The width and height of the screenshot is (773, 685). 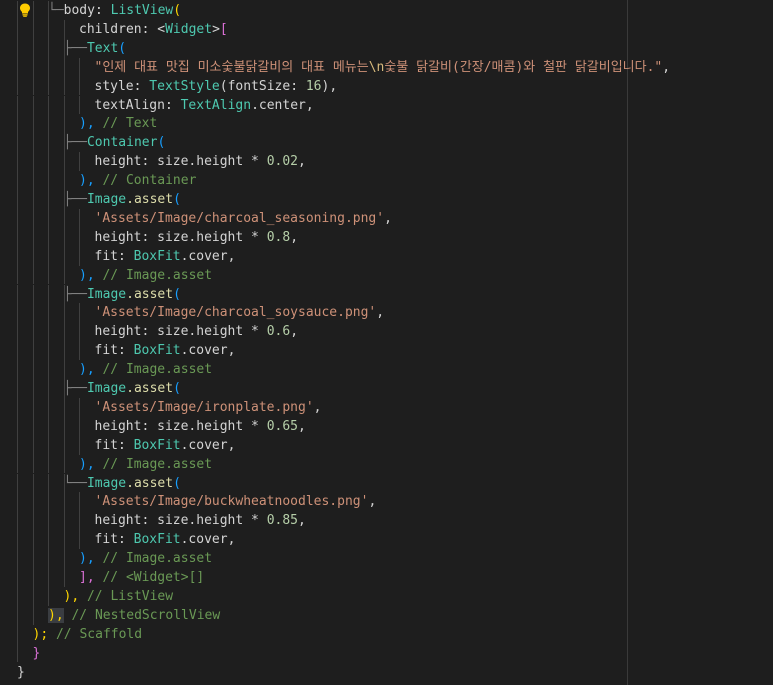 I want to click on code-token: TextAlign, so click(x=216, y=105).